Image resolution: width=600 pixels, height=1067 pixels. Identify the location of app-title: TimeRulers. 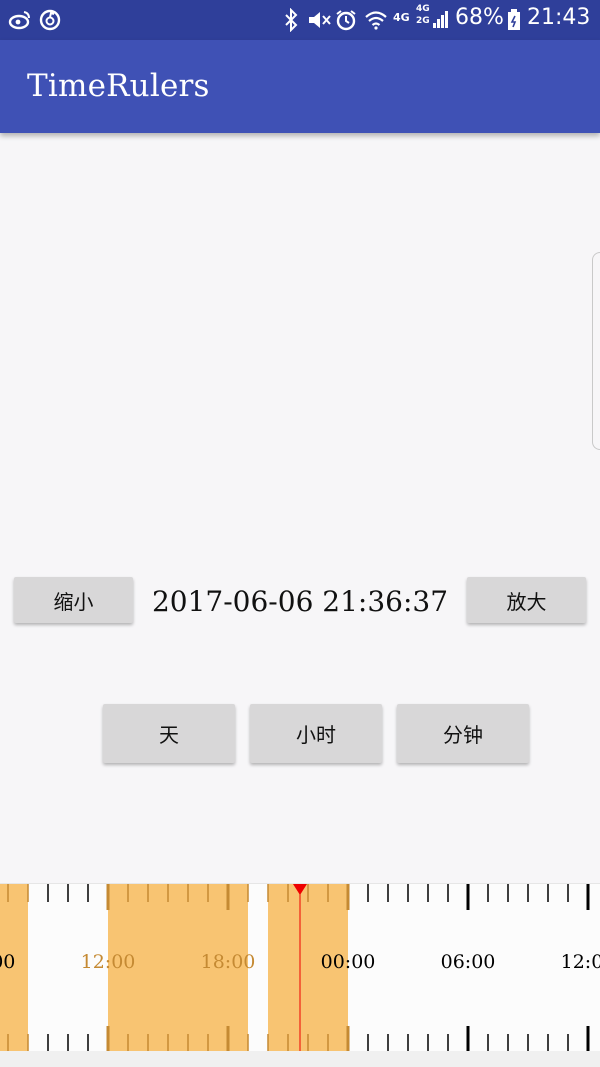
(118, 86).